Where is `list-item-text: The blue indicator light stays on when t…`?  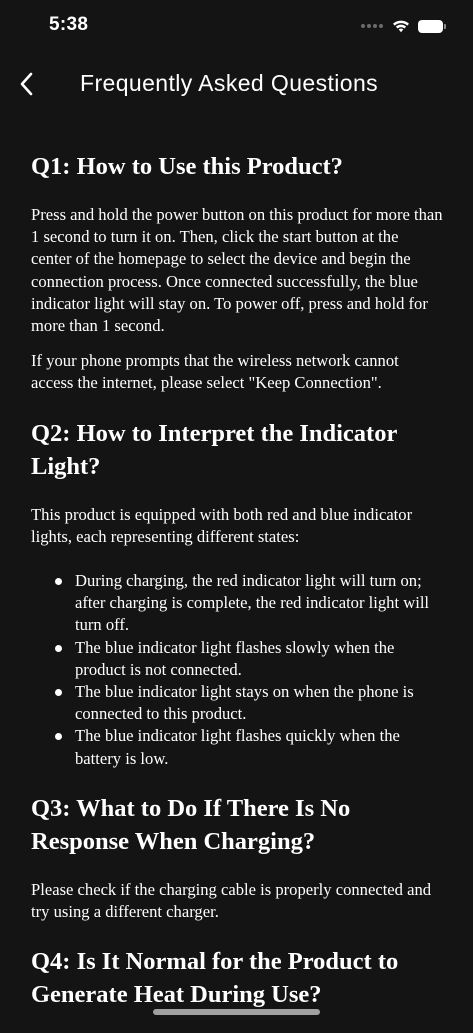
list-item-text: The blue indicator light stays on when t… is located at coordinates (244, 703).